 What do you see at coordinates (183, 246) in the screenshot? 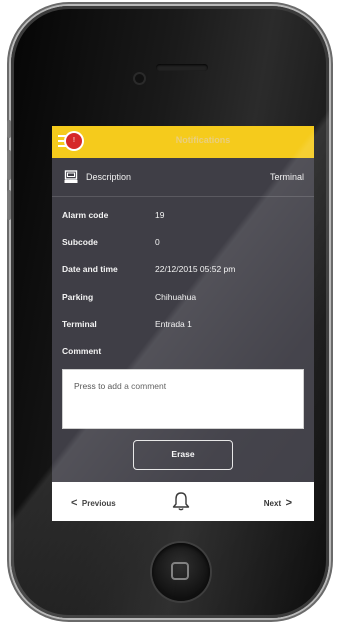
I see `detail-row-subcode: Subcode 0` at bounding box center [183, 246].